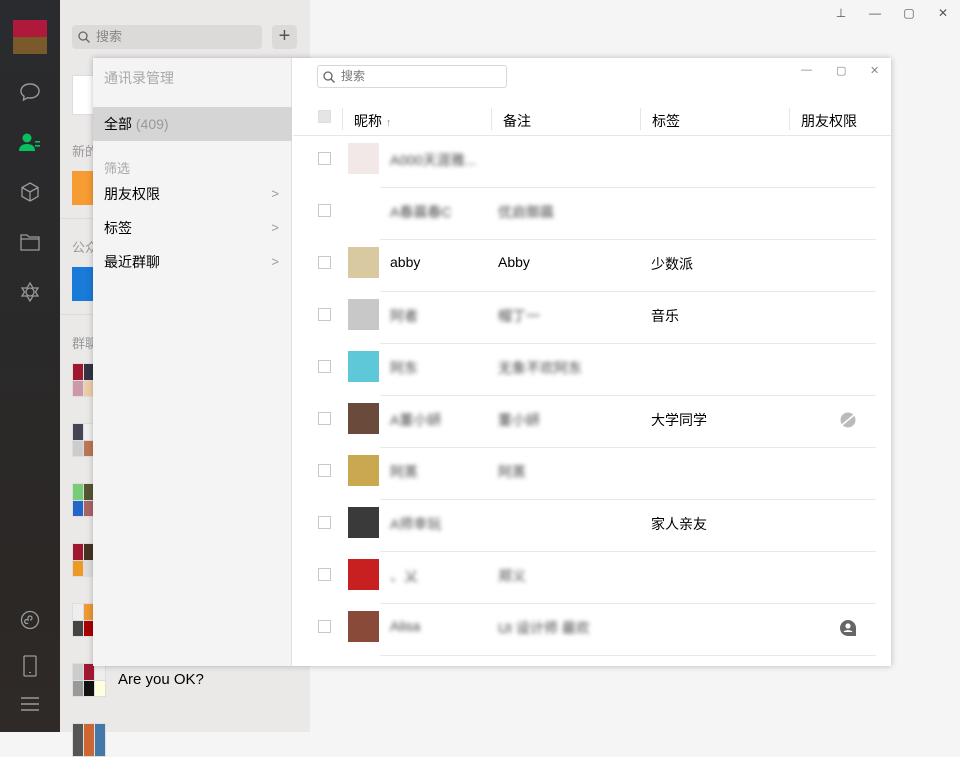 This screenshot has height=757, width=960. Describe the element at coordinates (30, 366) in the screenshot. I see `nav-sidebar` at that location.